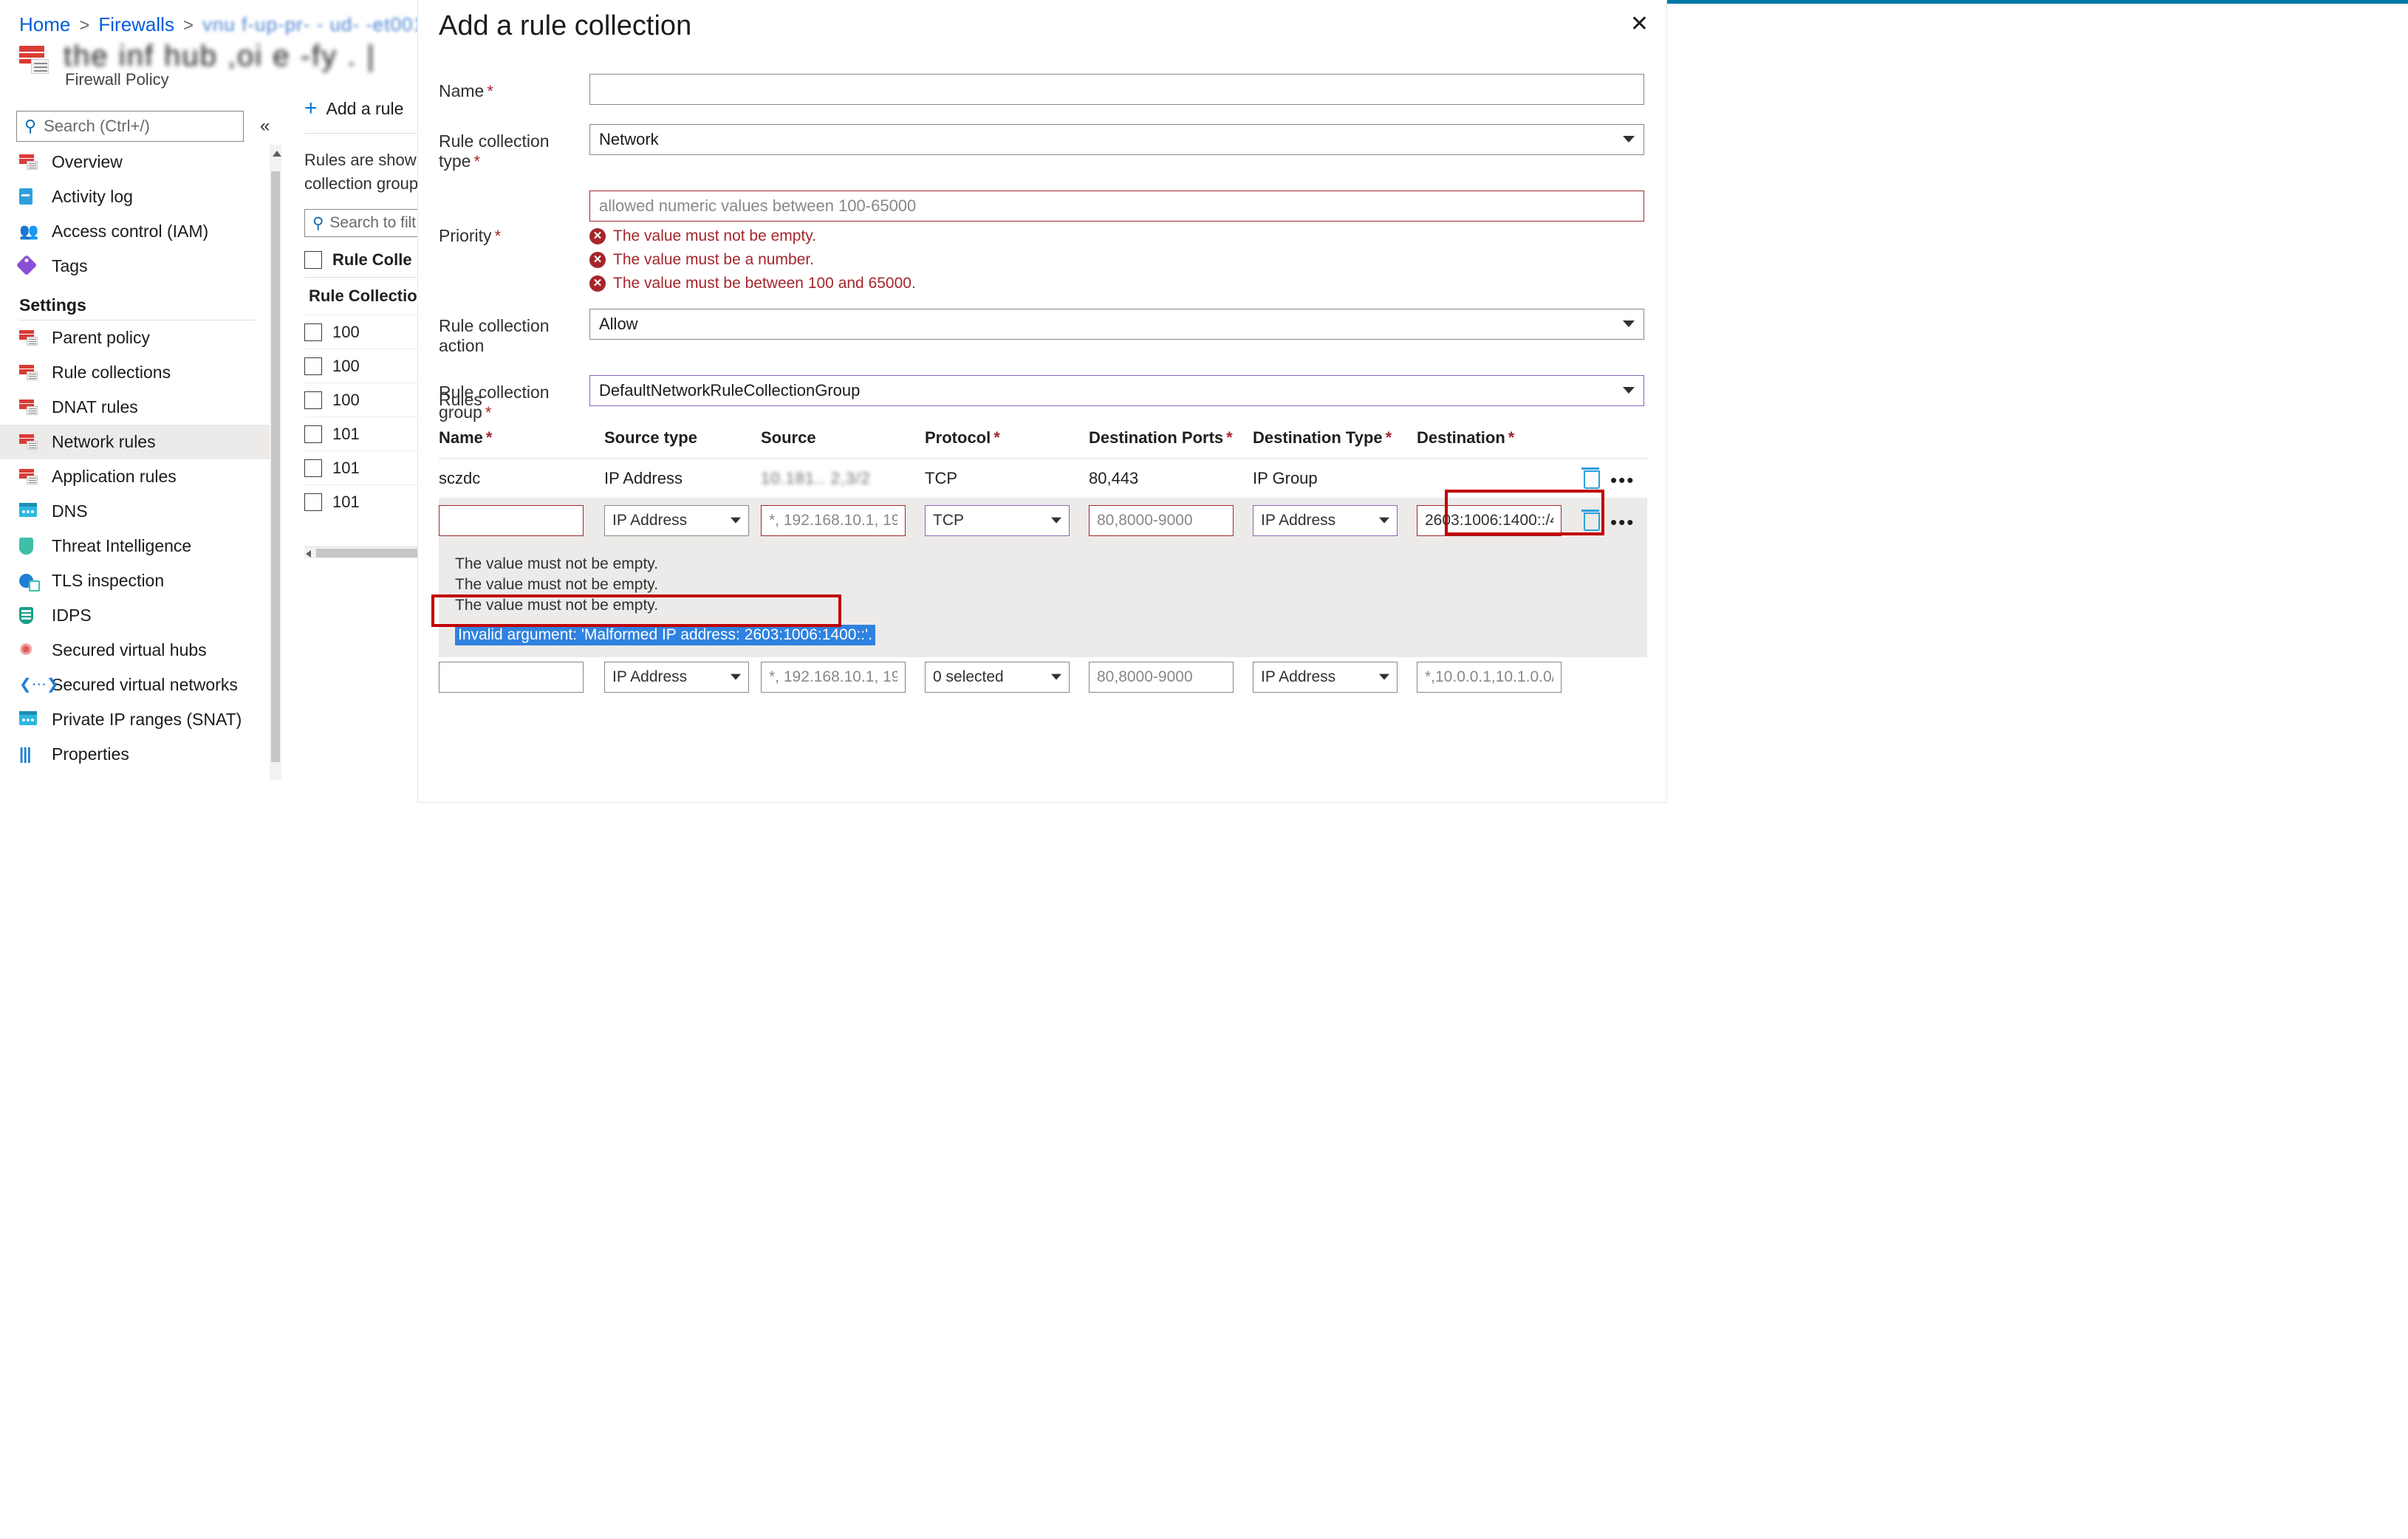 This screenshot has width=2408, height=1539. I want to click on sidebar-item-network-rules: Network rules, so click(136, 442).